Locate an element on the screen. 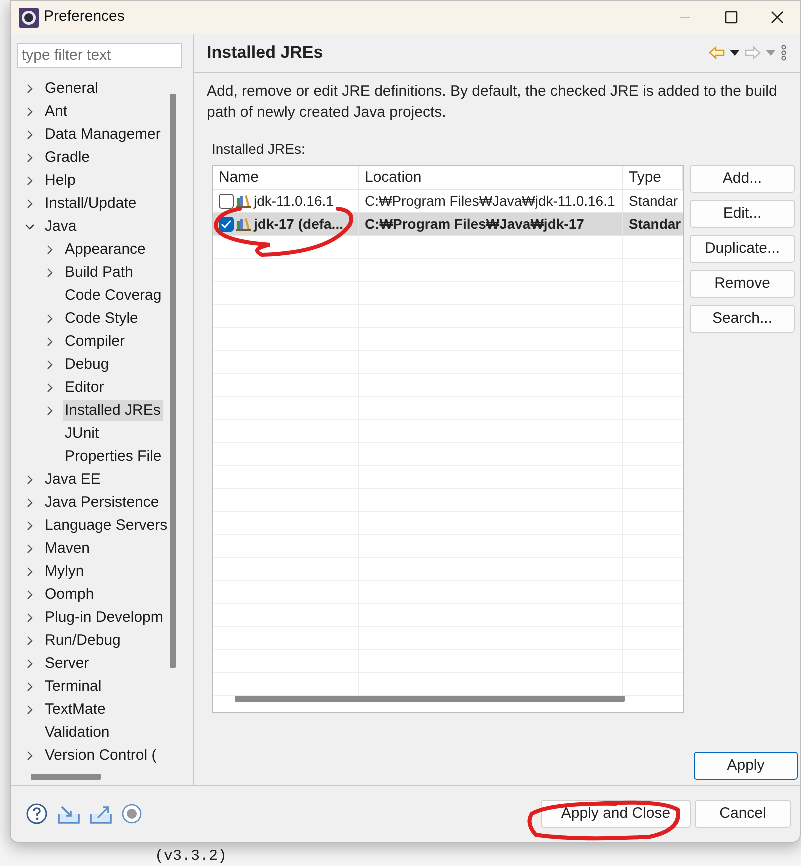 The width and height of the screenshot is (801, 866). background-text: (v3.3.2) is located at coordinates (191, 856).